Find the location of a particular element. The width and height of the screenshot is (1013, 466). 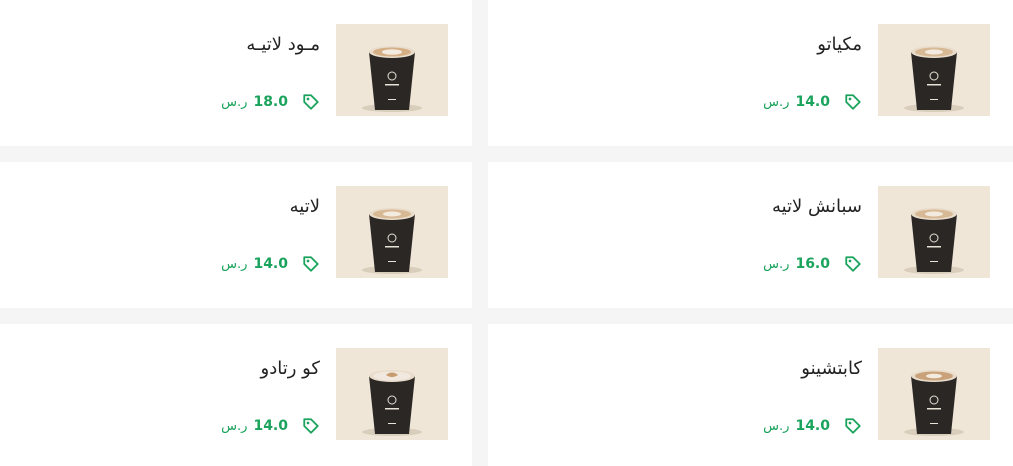

product-name: سبانش لاتيه is located at coordinates (817, 206).